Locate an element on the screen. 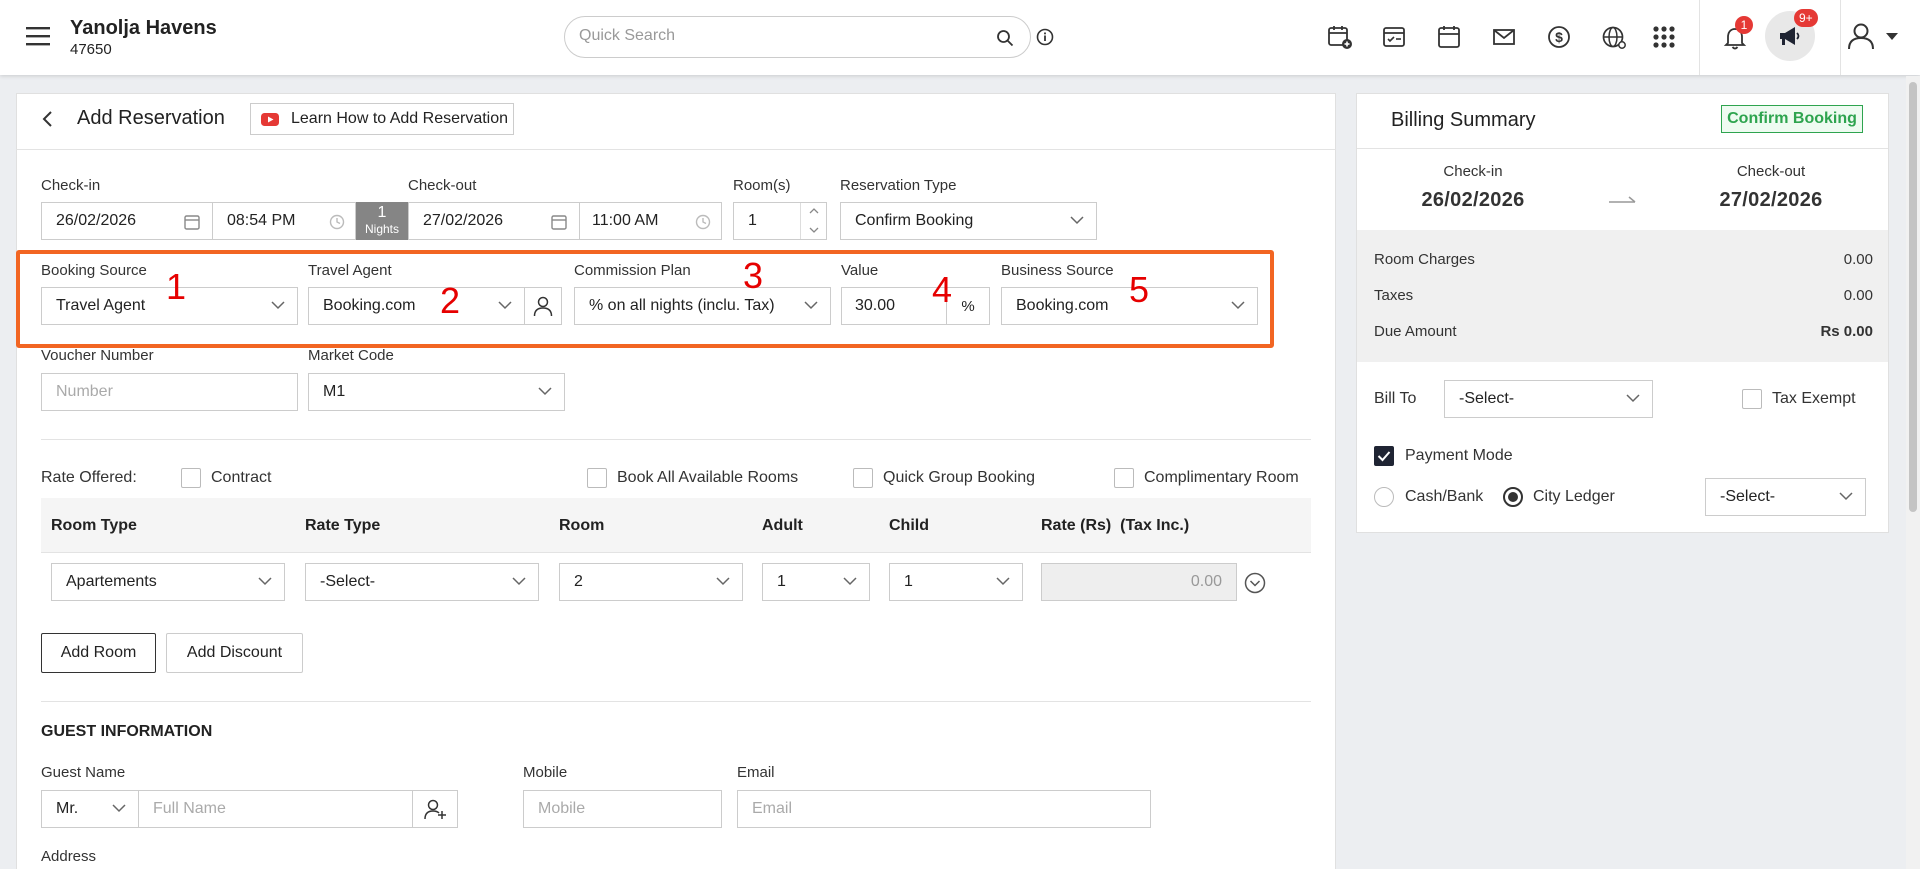 This screenshot has height=869, width=1920. marker-4: 4 is located at coordinates (942, 289).